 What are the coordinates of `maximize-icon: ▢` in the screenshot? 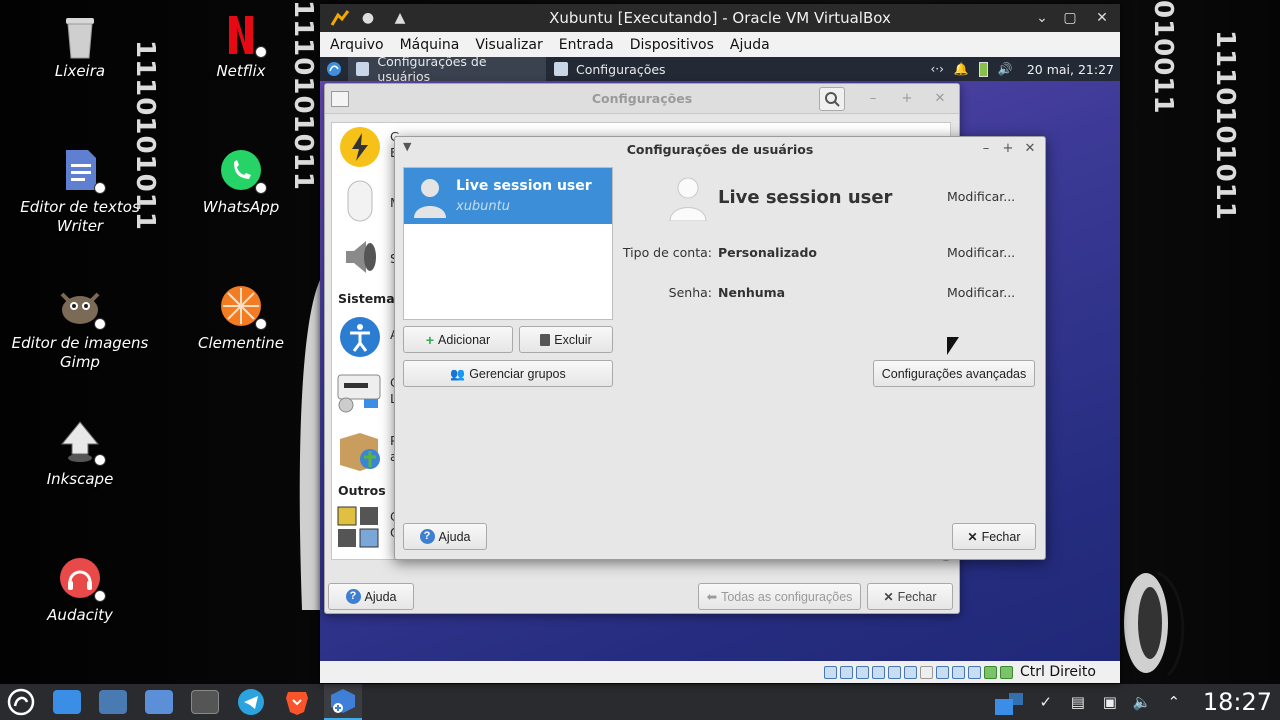 It's located at (1070, 18).